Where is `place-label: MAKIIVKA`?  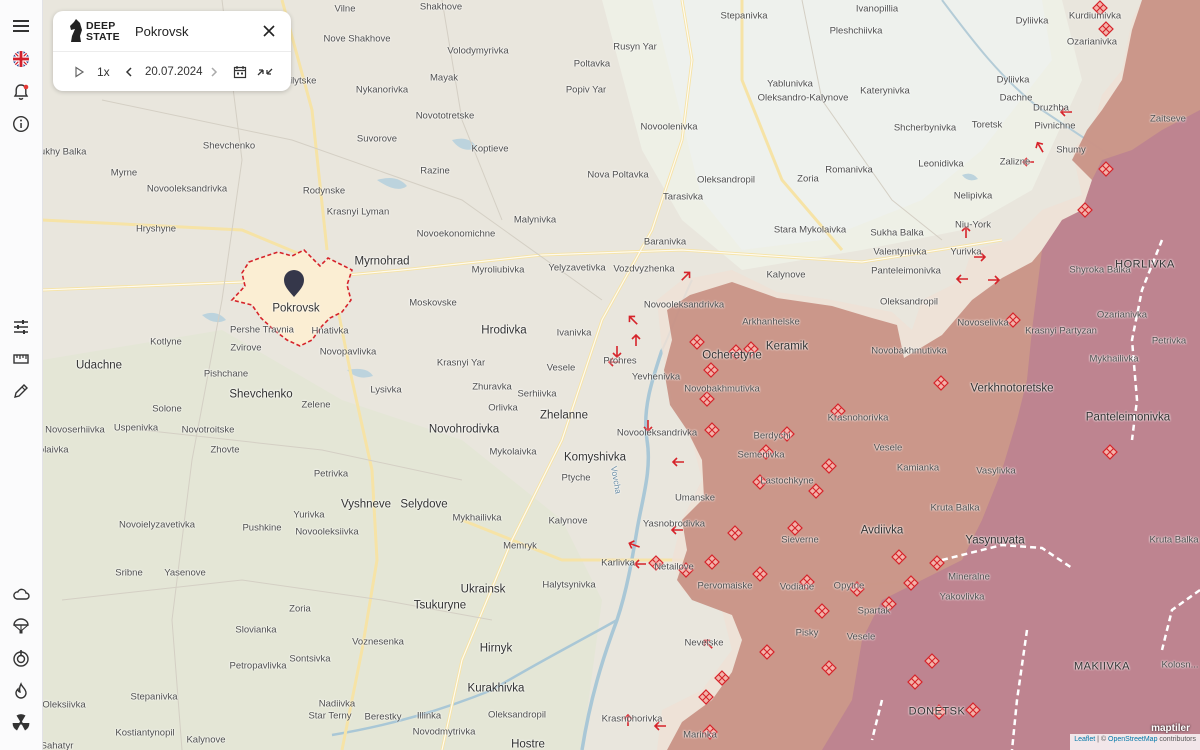 place-label: MAKIIVKA is located at coordinates (1102, 666).